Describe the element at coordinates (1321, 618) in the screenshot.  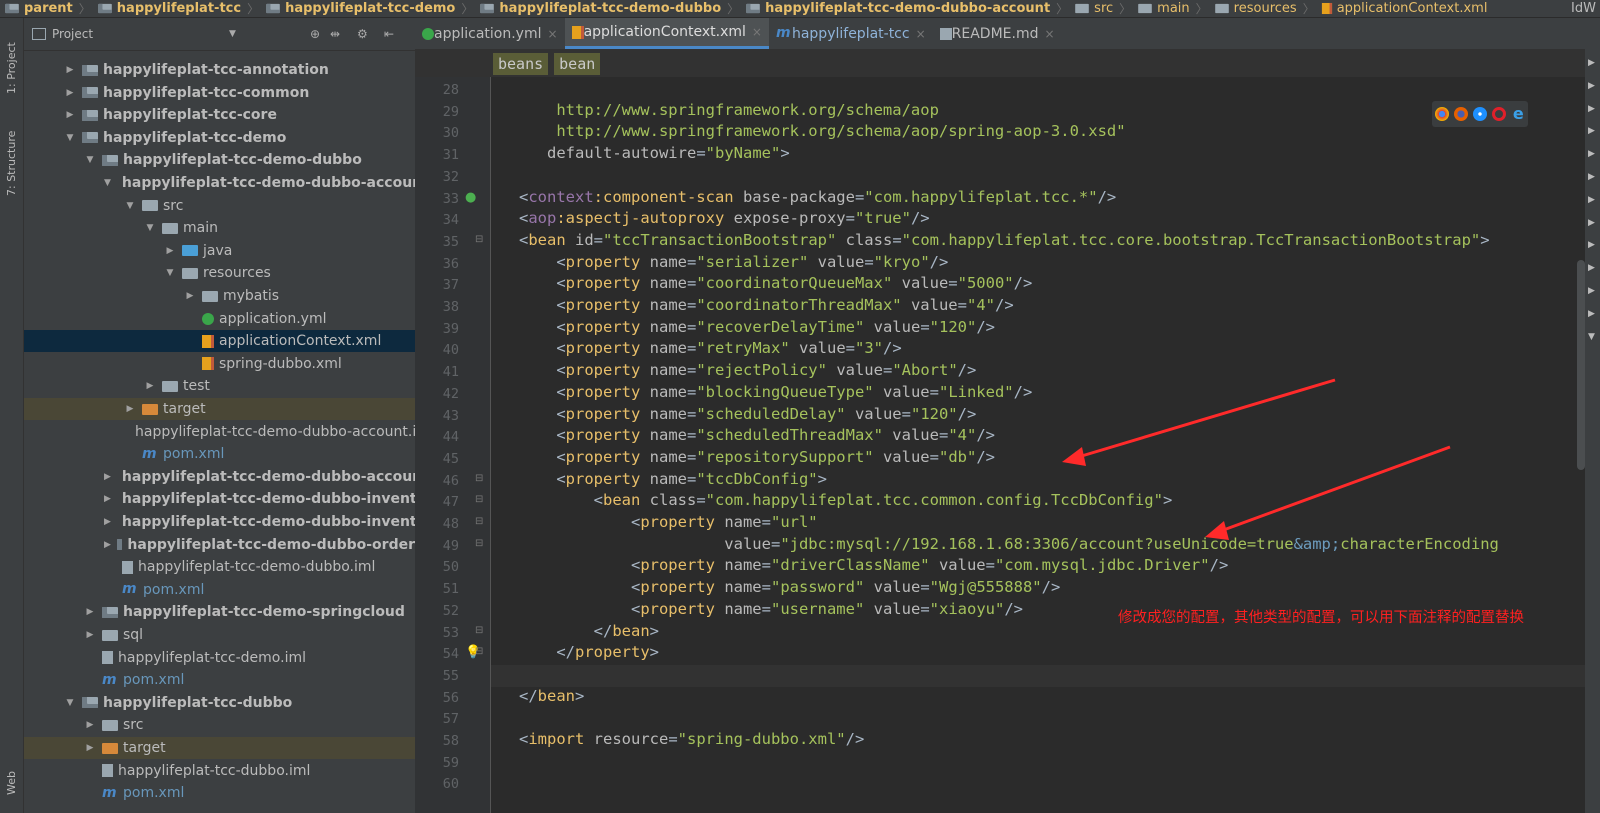
I see `annotation-note: 修改成您的配置，其他类型的配置，可以用下面注释的配置替换` at that location.